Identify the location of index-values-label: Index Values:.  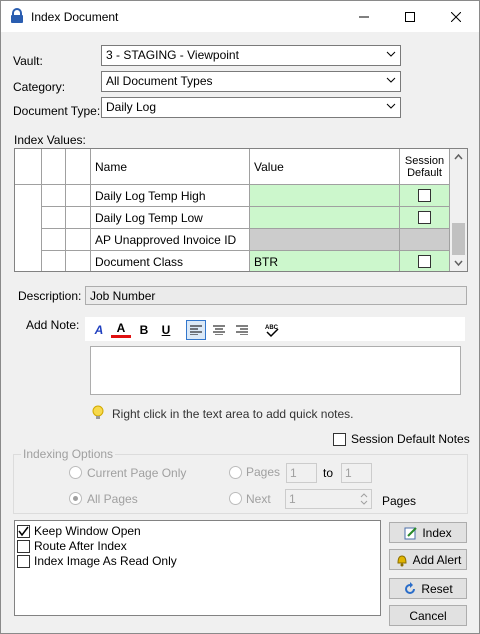
(50, 140).